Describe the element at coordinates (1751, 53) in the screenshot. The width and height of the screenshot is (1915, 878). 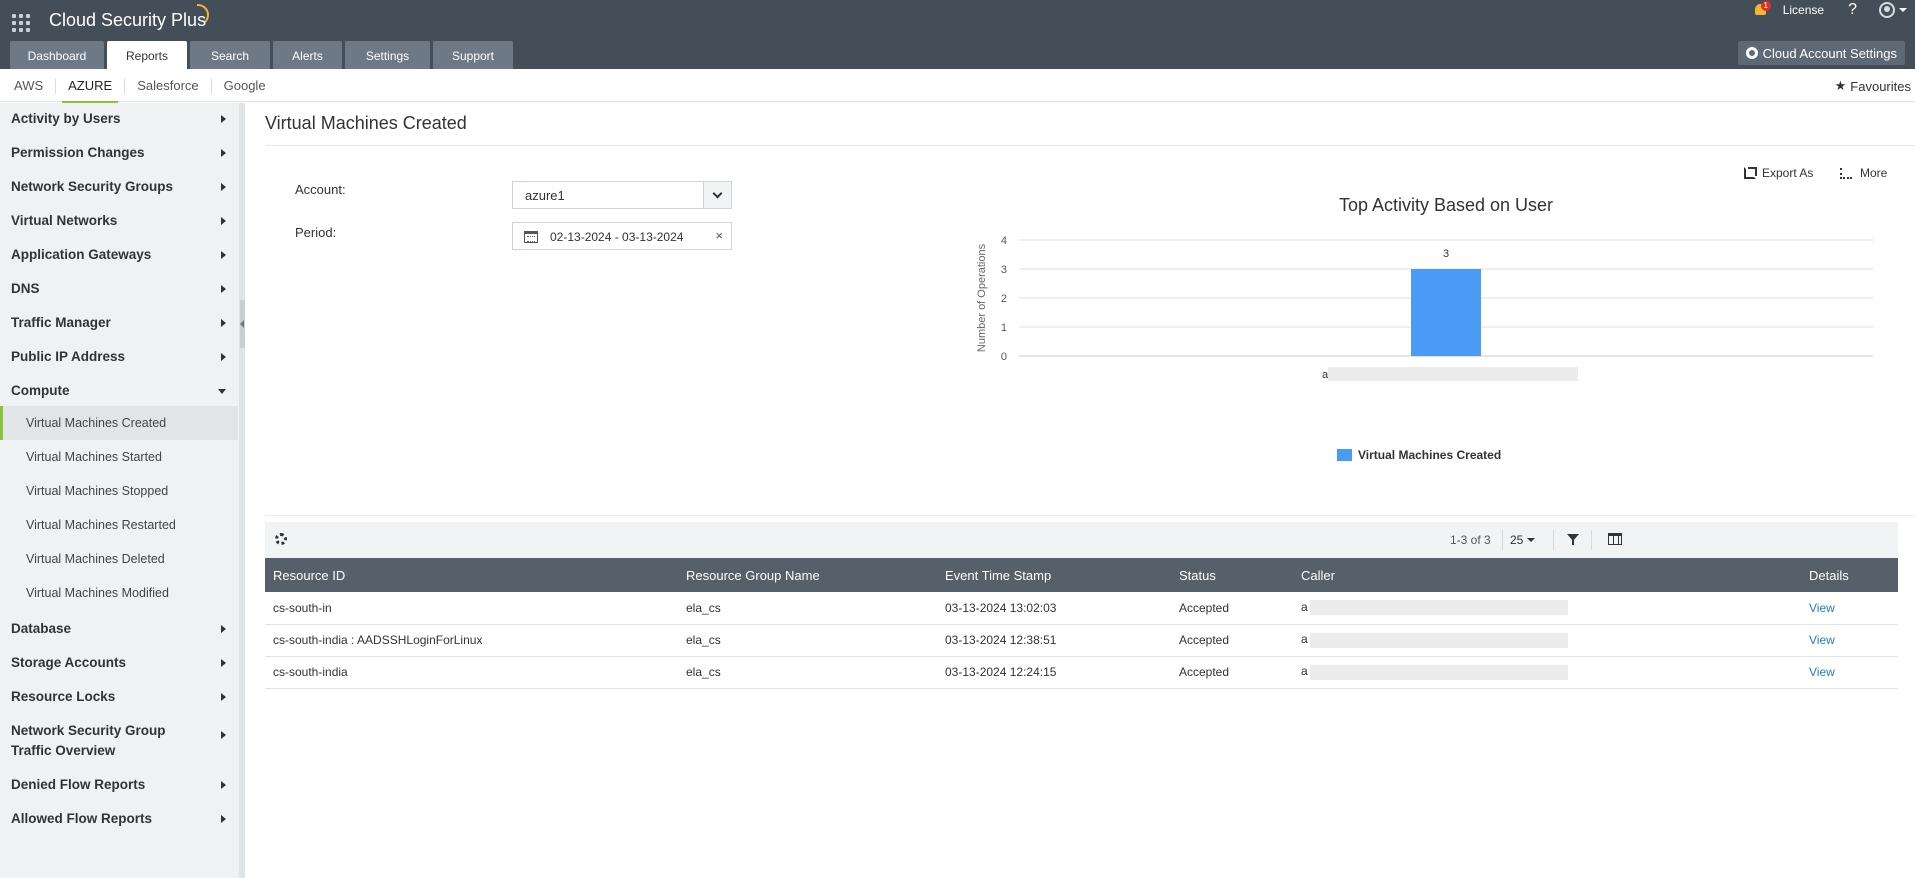
I see `gear-icon` at that location.